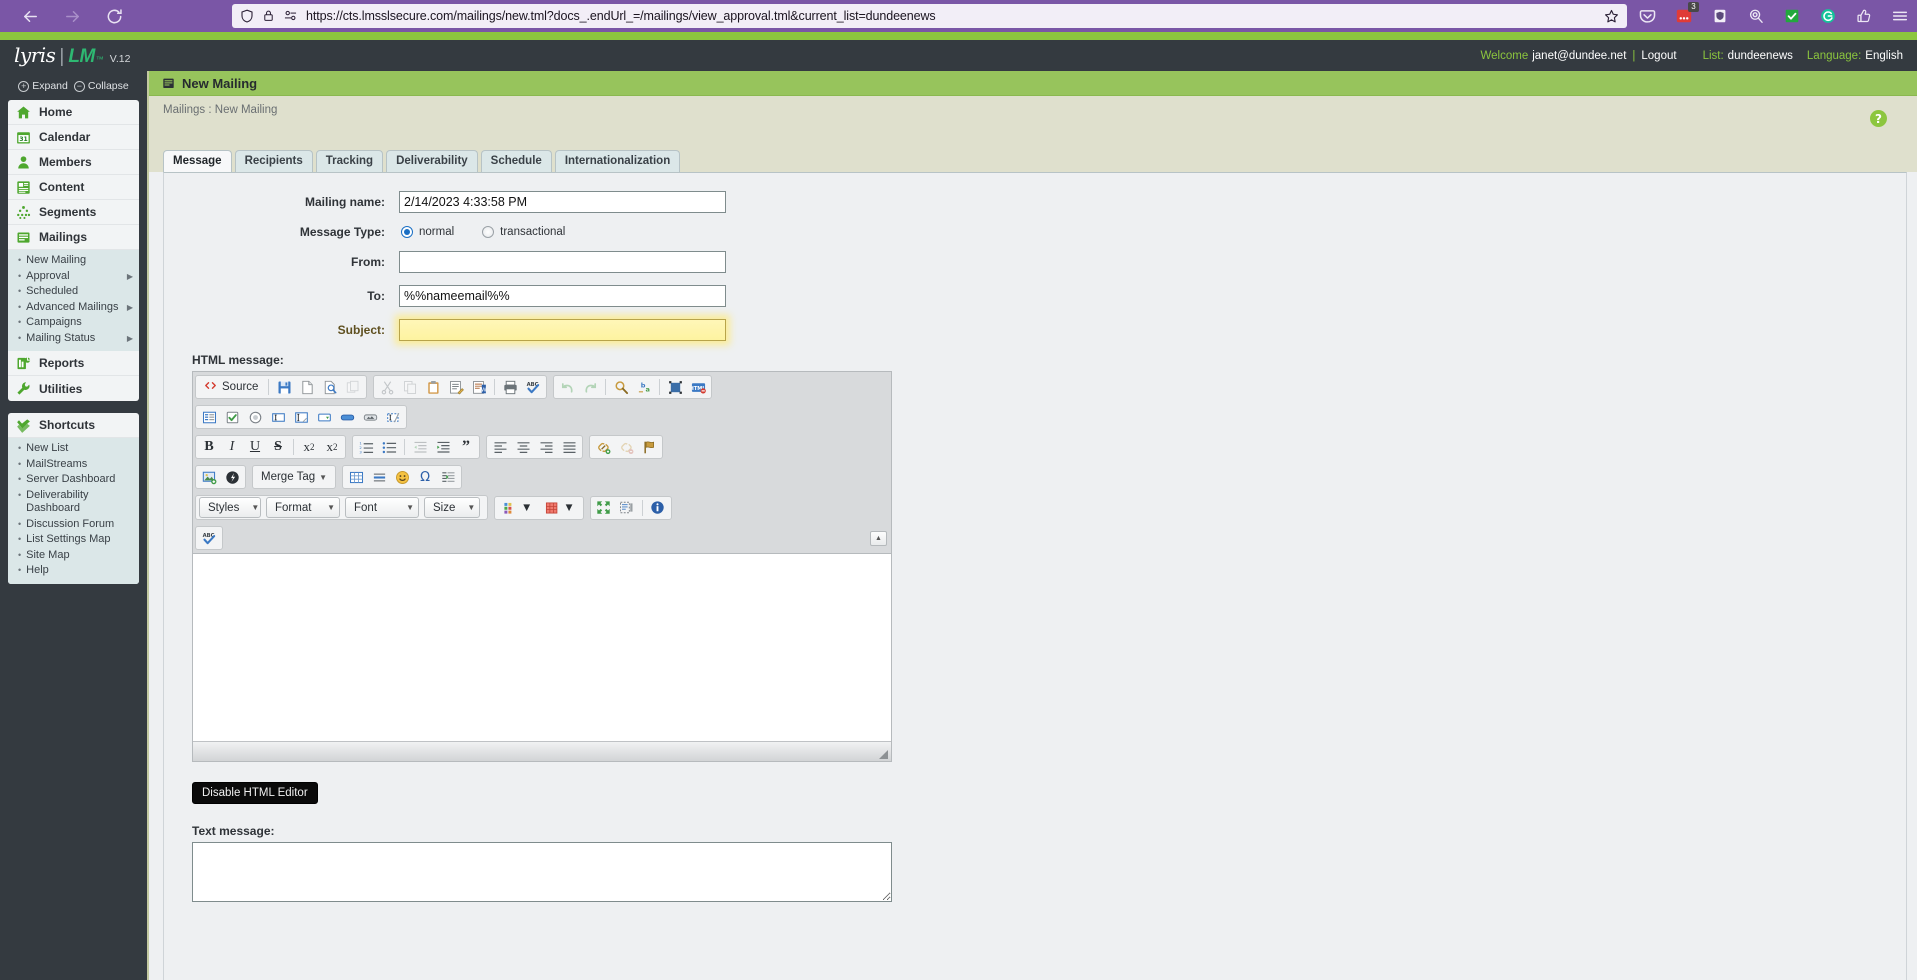 Image resolution: width=1917 pixels, height=980 pixels. What do you see at coordinates (698, 387) in the screenshot?
I see `remove-html-format-button: HTML` at bounding box center [698, 387].